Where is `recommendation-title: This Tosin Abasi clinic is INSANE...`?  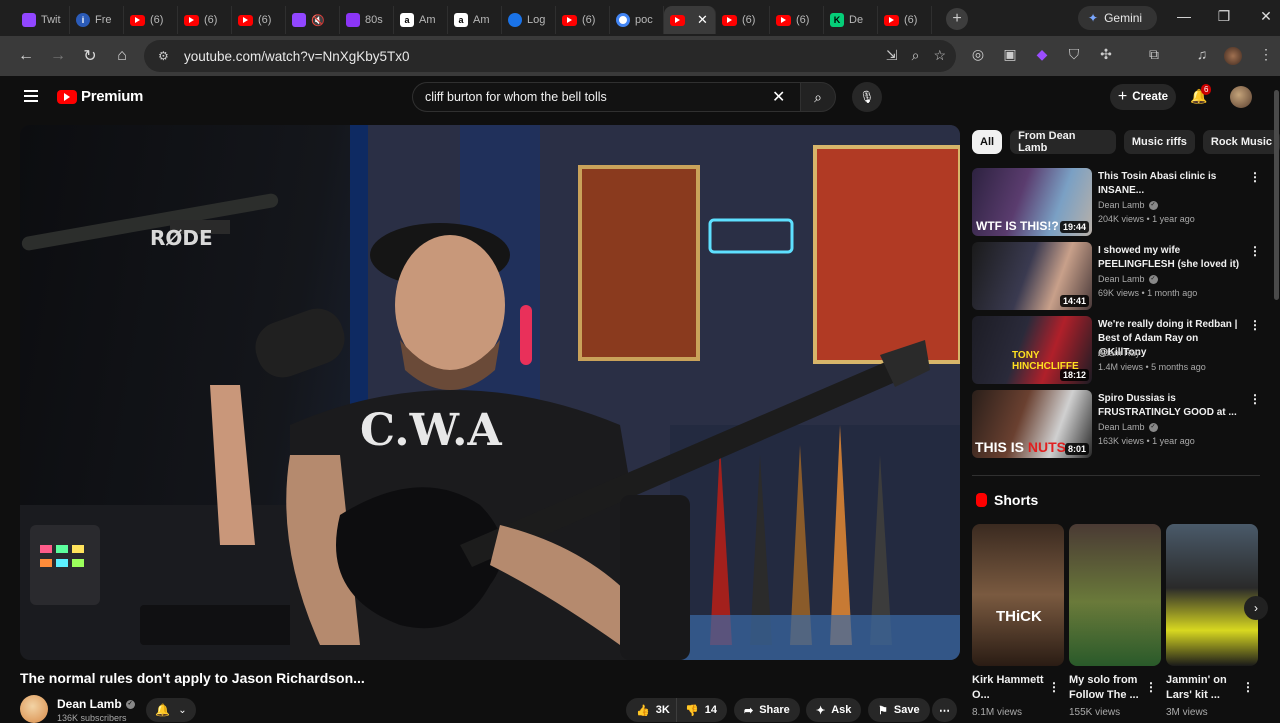
recommendation-title: This Tosin Abasi clinic is INSANE... is located at coordinates (1170, 184).